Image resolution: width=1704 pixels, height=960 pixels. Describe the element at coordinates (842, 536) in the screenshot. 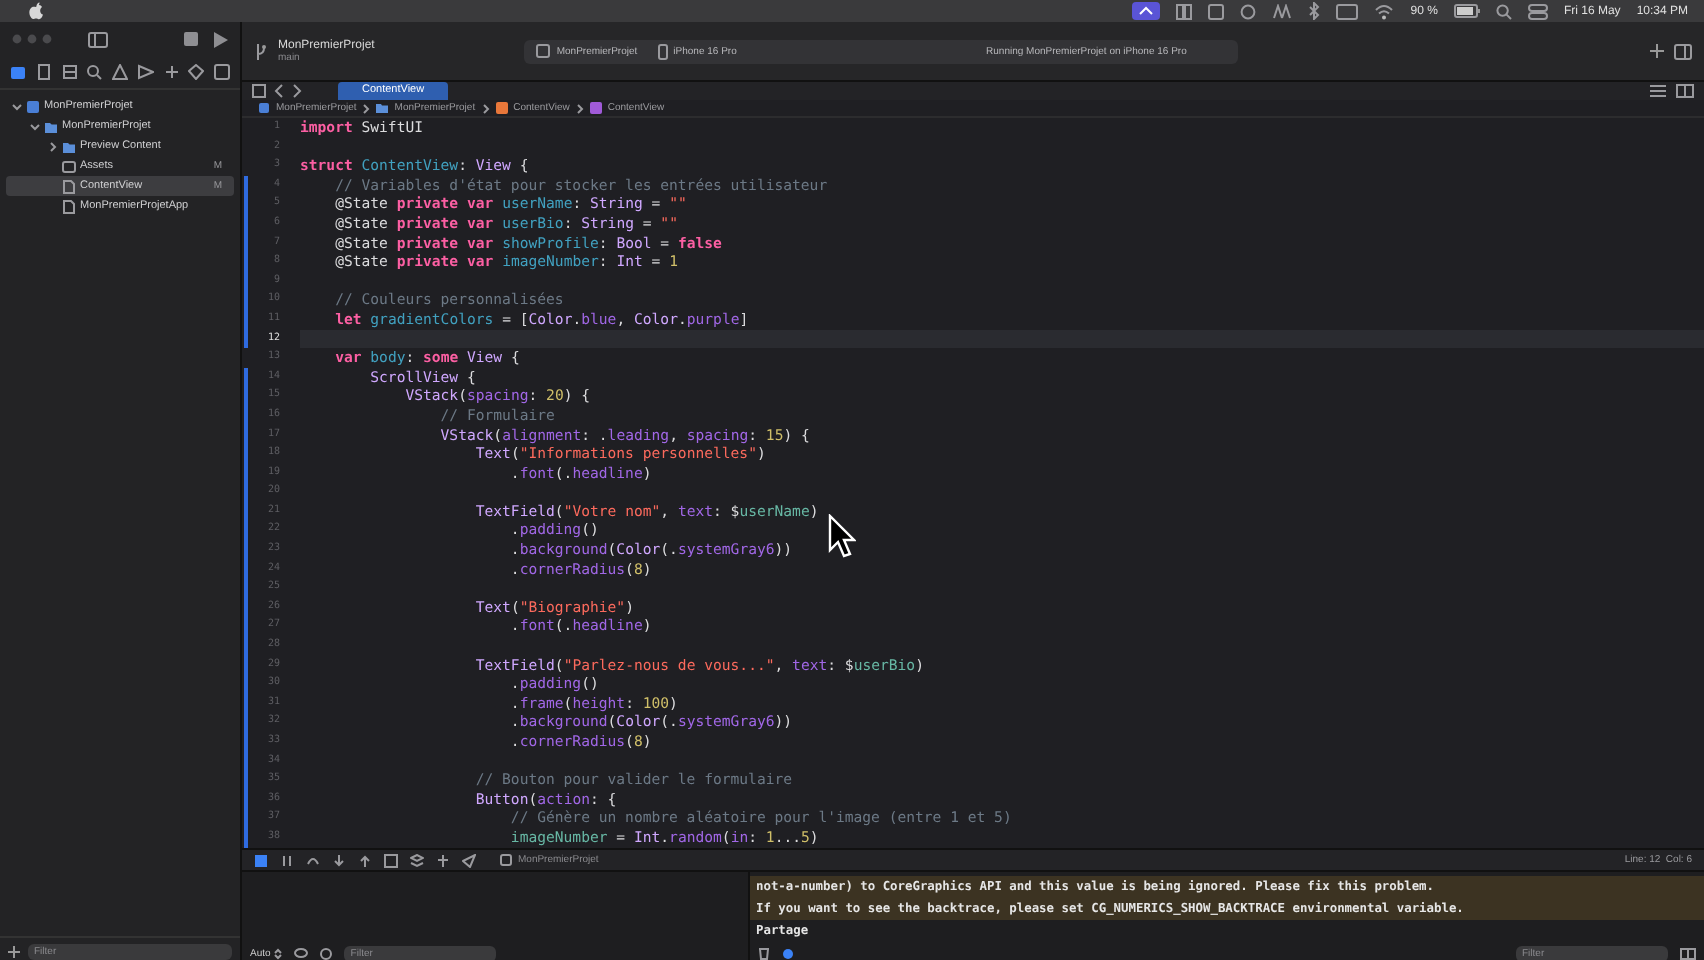

I see `pointer-icon` at that location.